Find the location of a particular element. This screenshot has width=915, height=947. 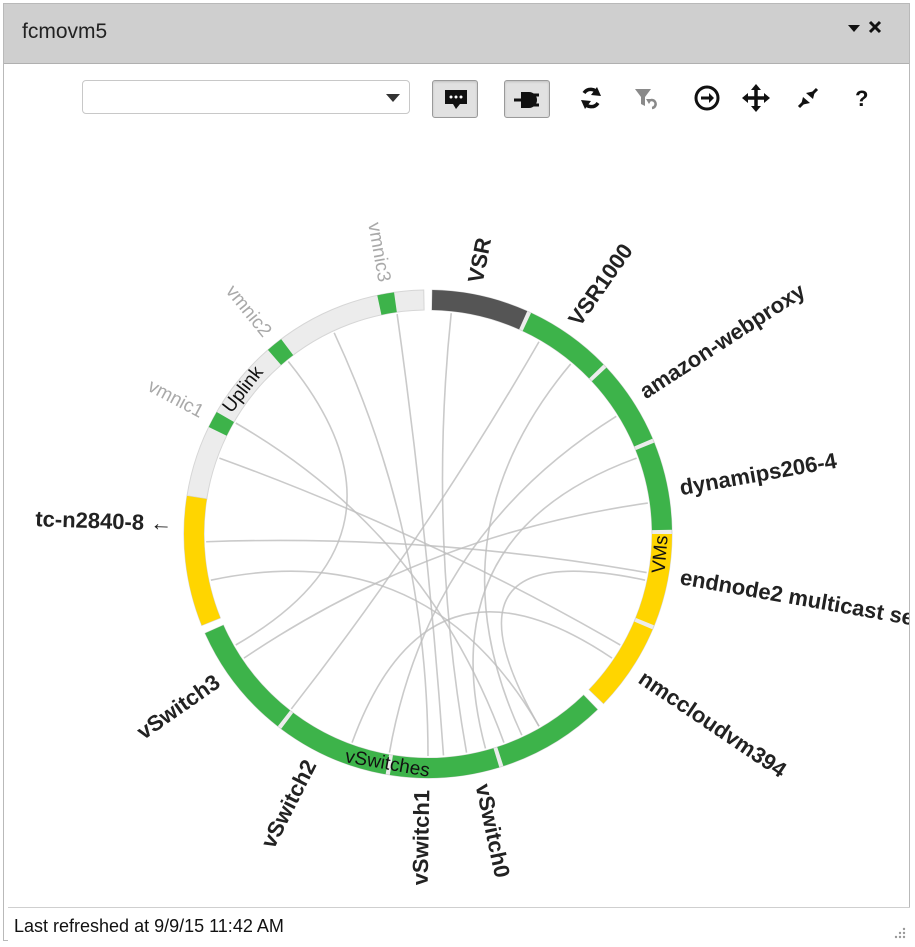

plug-icon is located at coordinates (526, 100).